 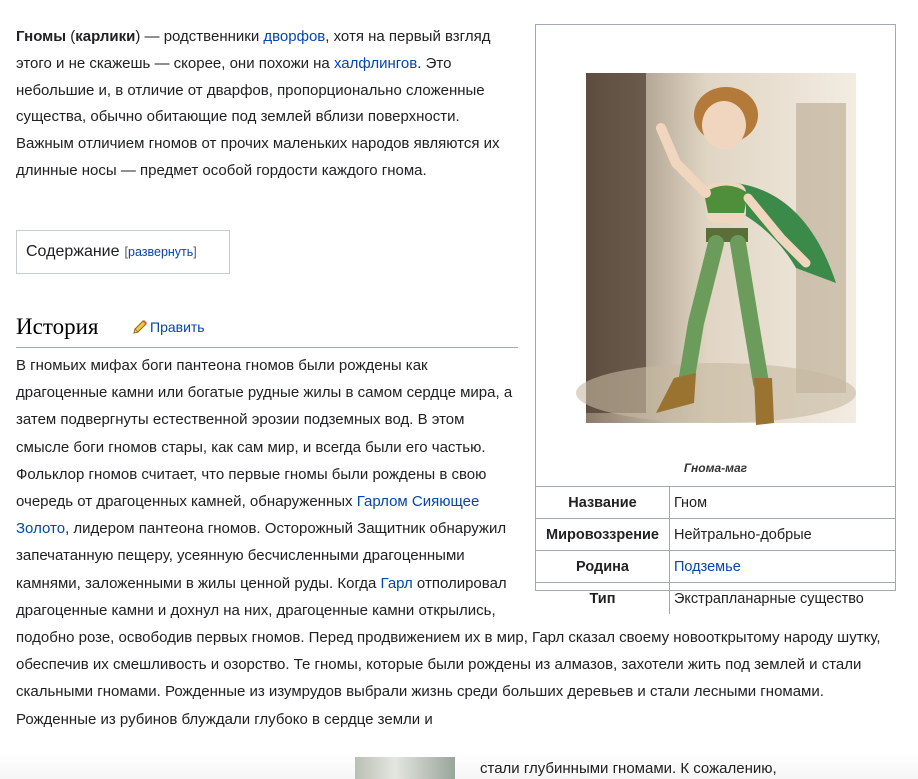 What do you see at coordinates (715, 468) in the screenshot?
I see `infobox-caption: Гнома-маг` at bounding box center [715, 468].